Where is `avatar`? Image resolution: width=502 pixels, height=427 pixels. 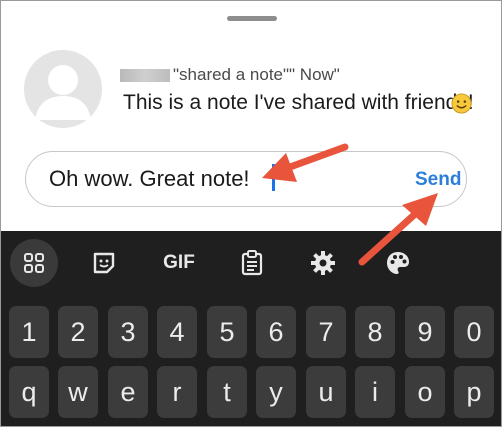
avatar is located at coordinates (63, 89).